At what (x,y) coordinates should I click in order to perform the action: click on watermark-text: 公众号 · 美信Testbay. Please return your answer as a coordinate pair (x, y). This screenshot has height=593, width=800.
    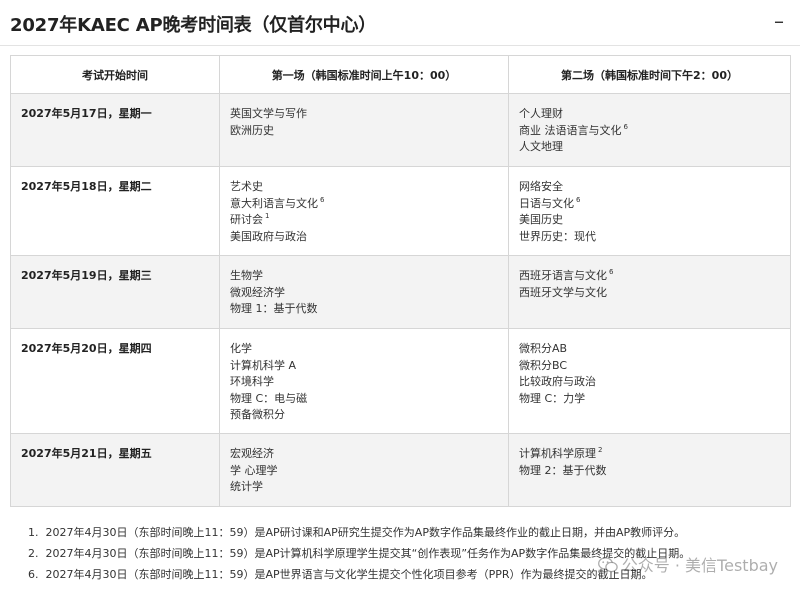
    Looking at the image, I should click on (699, 565).